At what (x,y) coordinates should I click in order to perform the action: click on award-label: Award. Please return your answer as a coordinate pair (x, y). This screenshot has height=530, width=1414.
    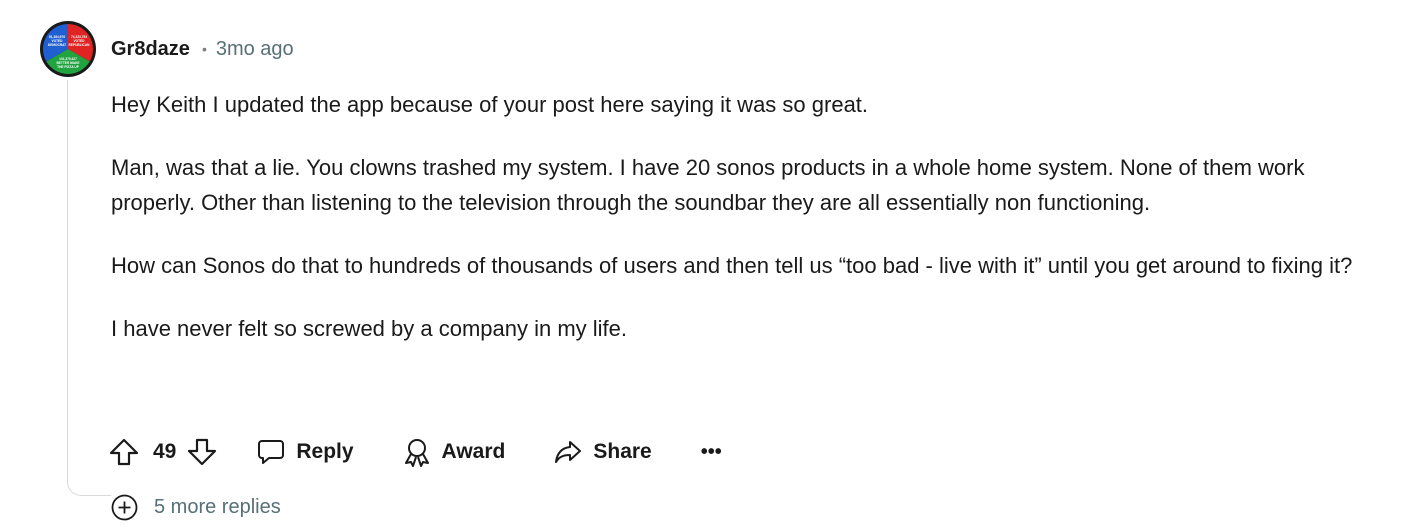
    Looking at the image, I should click on (473, 451).